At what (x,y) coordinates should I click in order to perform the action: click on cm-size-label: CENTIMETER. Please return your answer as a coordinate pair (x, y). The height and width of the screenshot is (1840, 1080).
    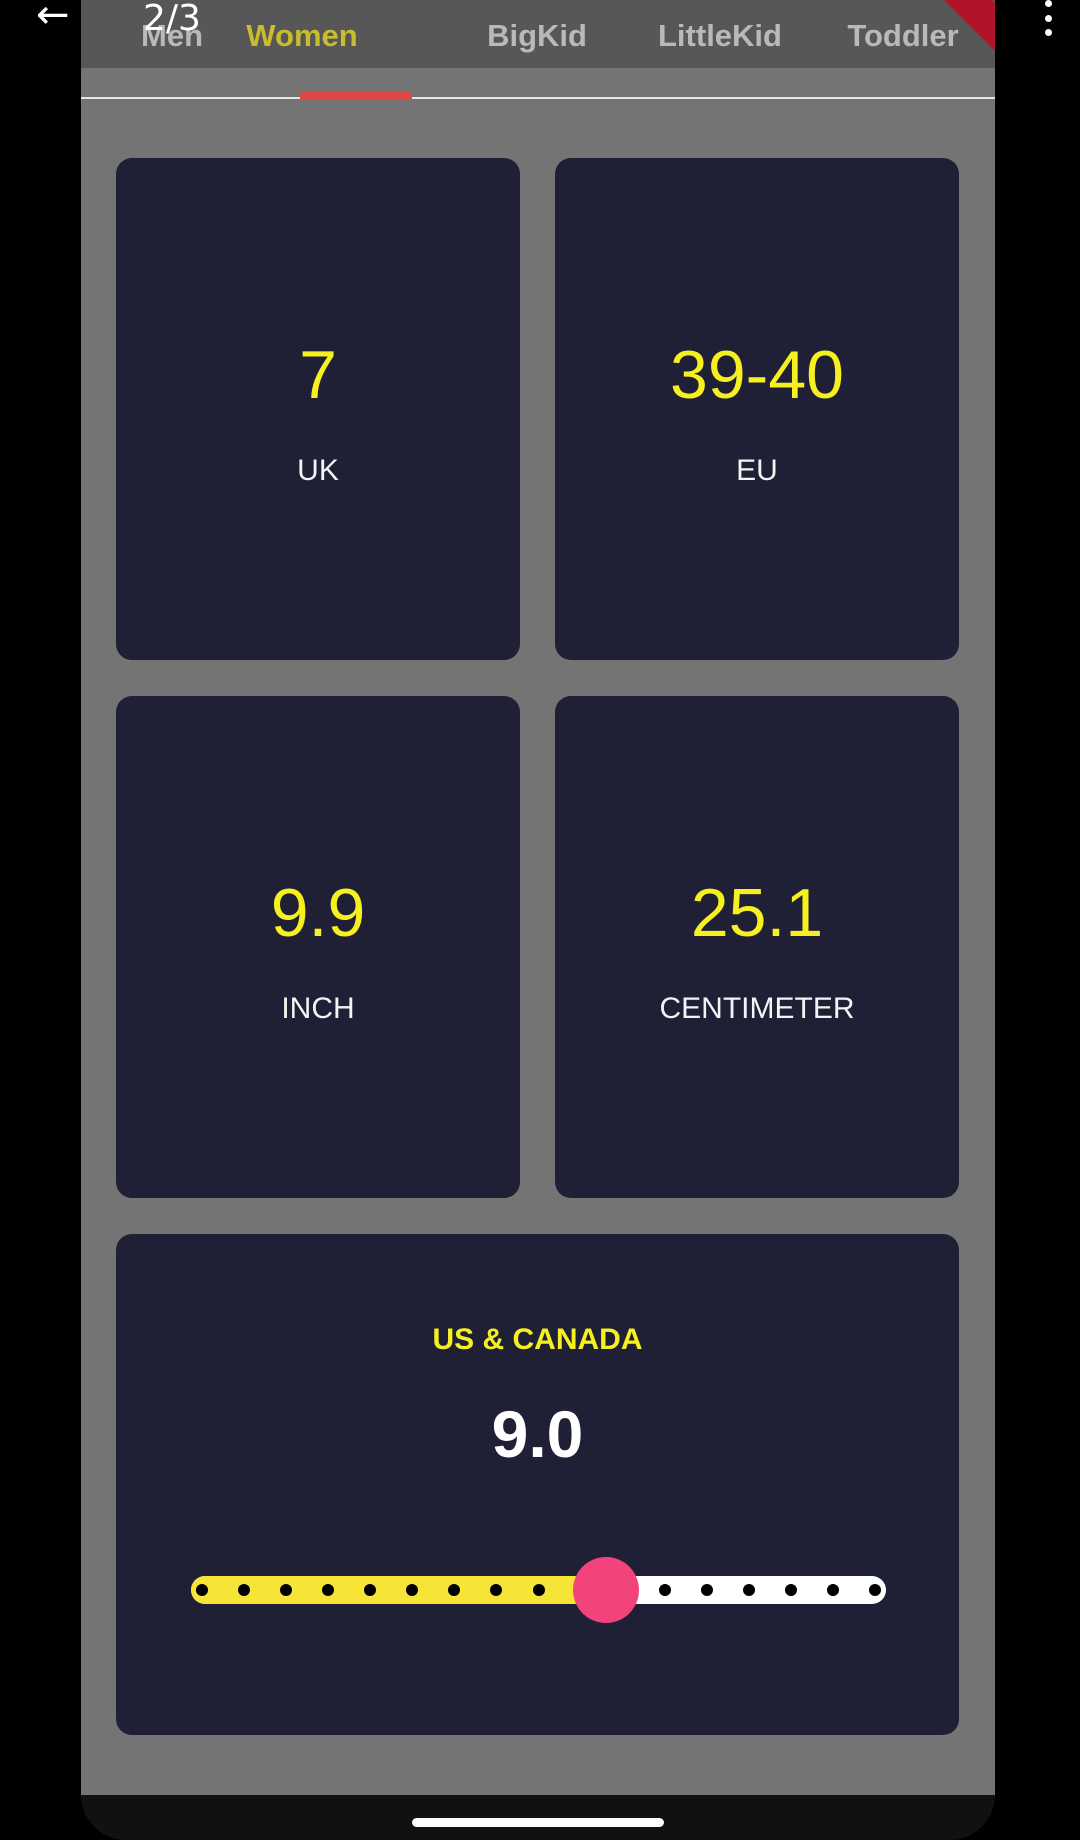
    Looking at the image, I should click on (757, 1008).